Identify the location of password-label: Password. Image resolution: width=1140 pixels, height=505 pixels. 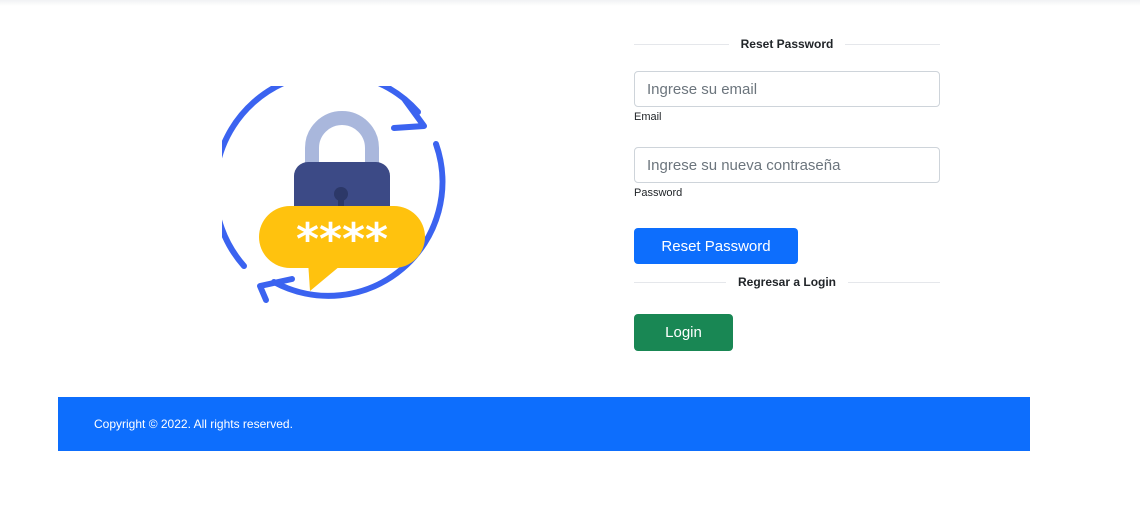
(658, 193).